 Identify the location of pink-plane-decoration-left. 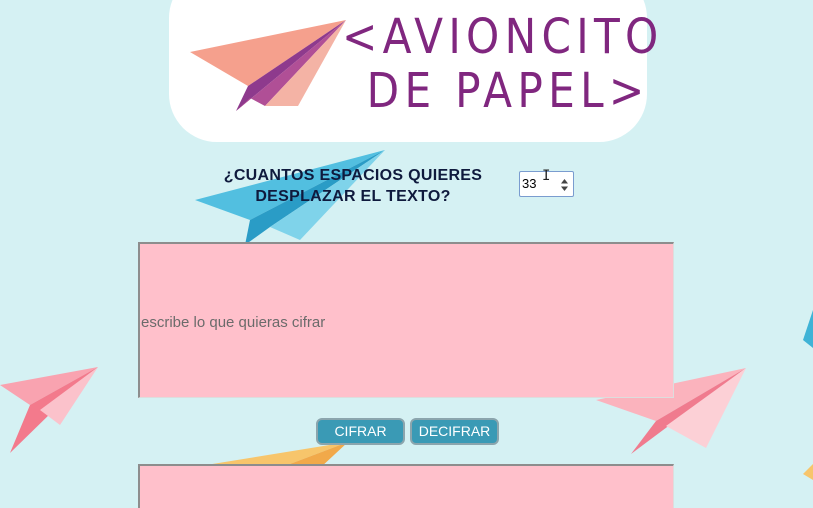
(49, 410).